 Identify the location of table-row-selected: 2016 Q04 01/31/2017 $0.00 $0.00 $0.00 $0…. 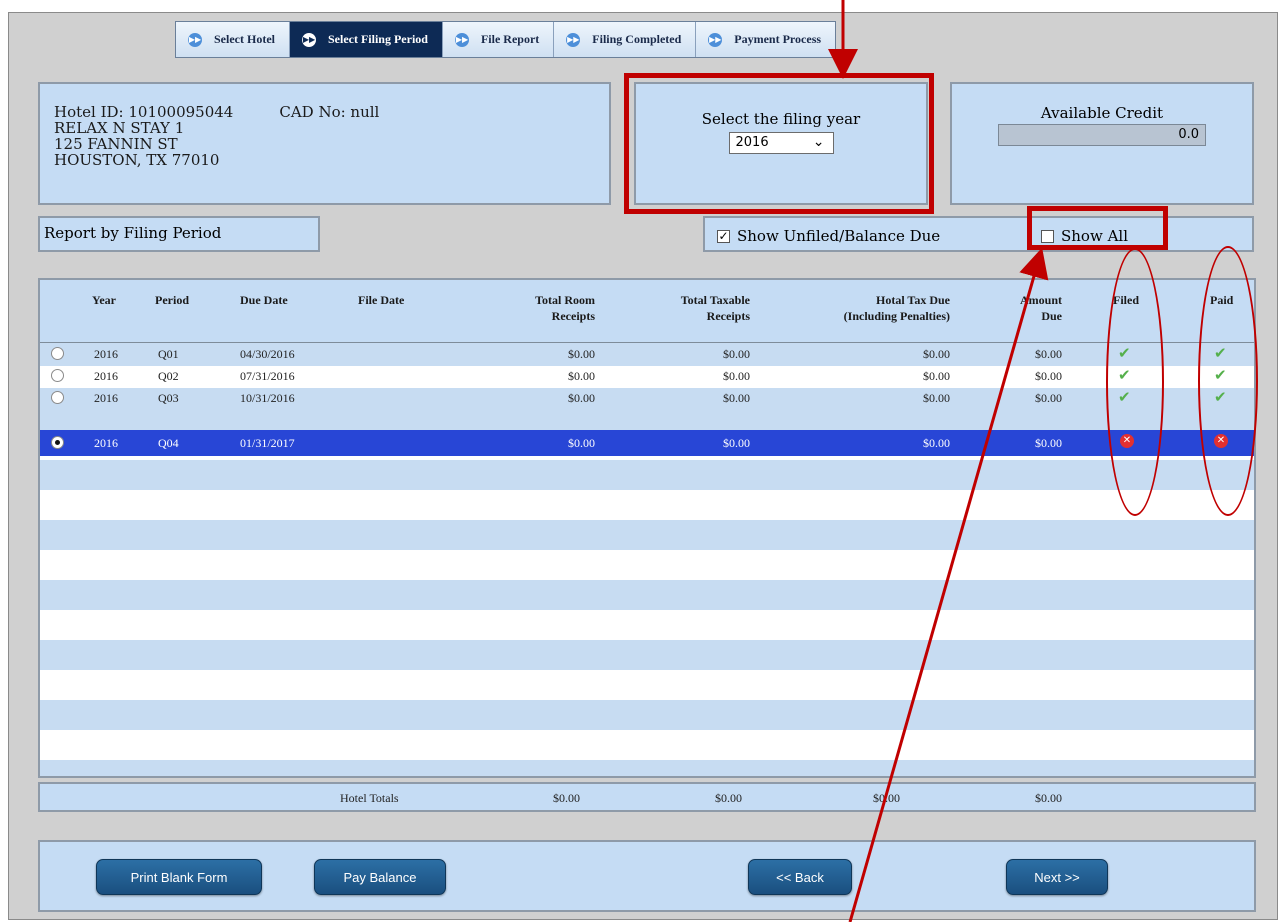
(647, 443).